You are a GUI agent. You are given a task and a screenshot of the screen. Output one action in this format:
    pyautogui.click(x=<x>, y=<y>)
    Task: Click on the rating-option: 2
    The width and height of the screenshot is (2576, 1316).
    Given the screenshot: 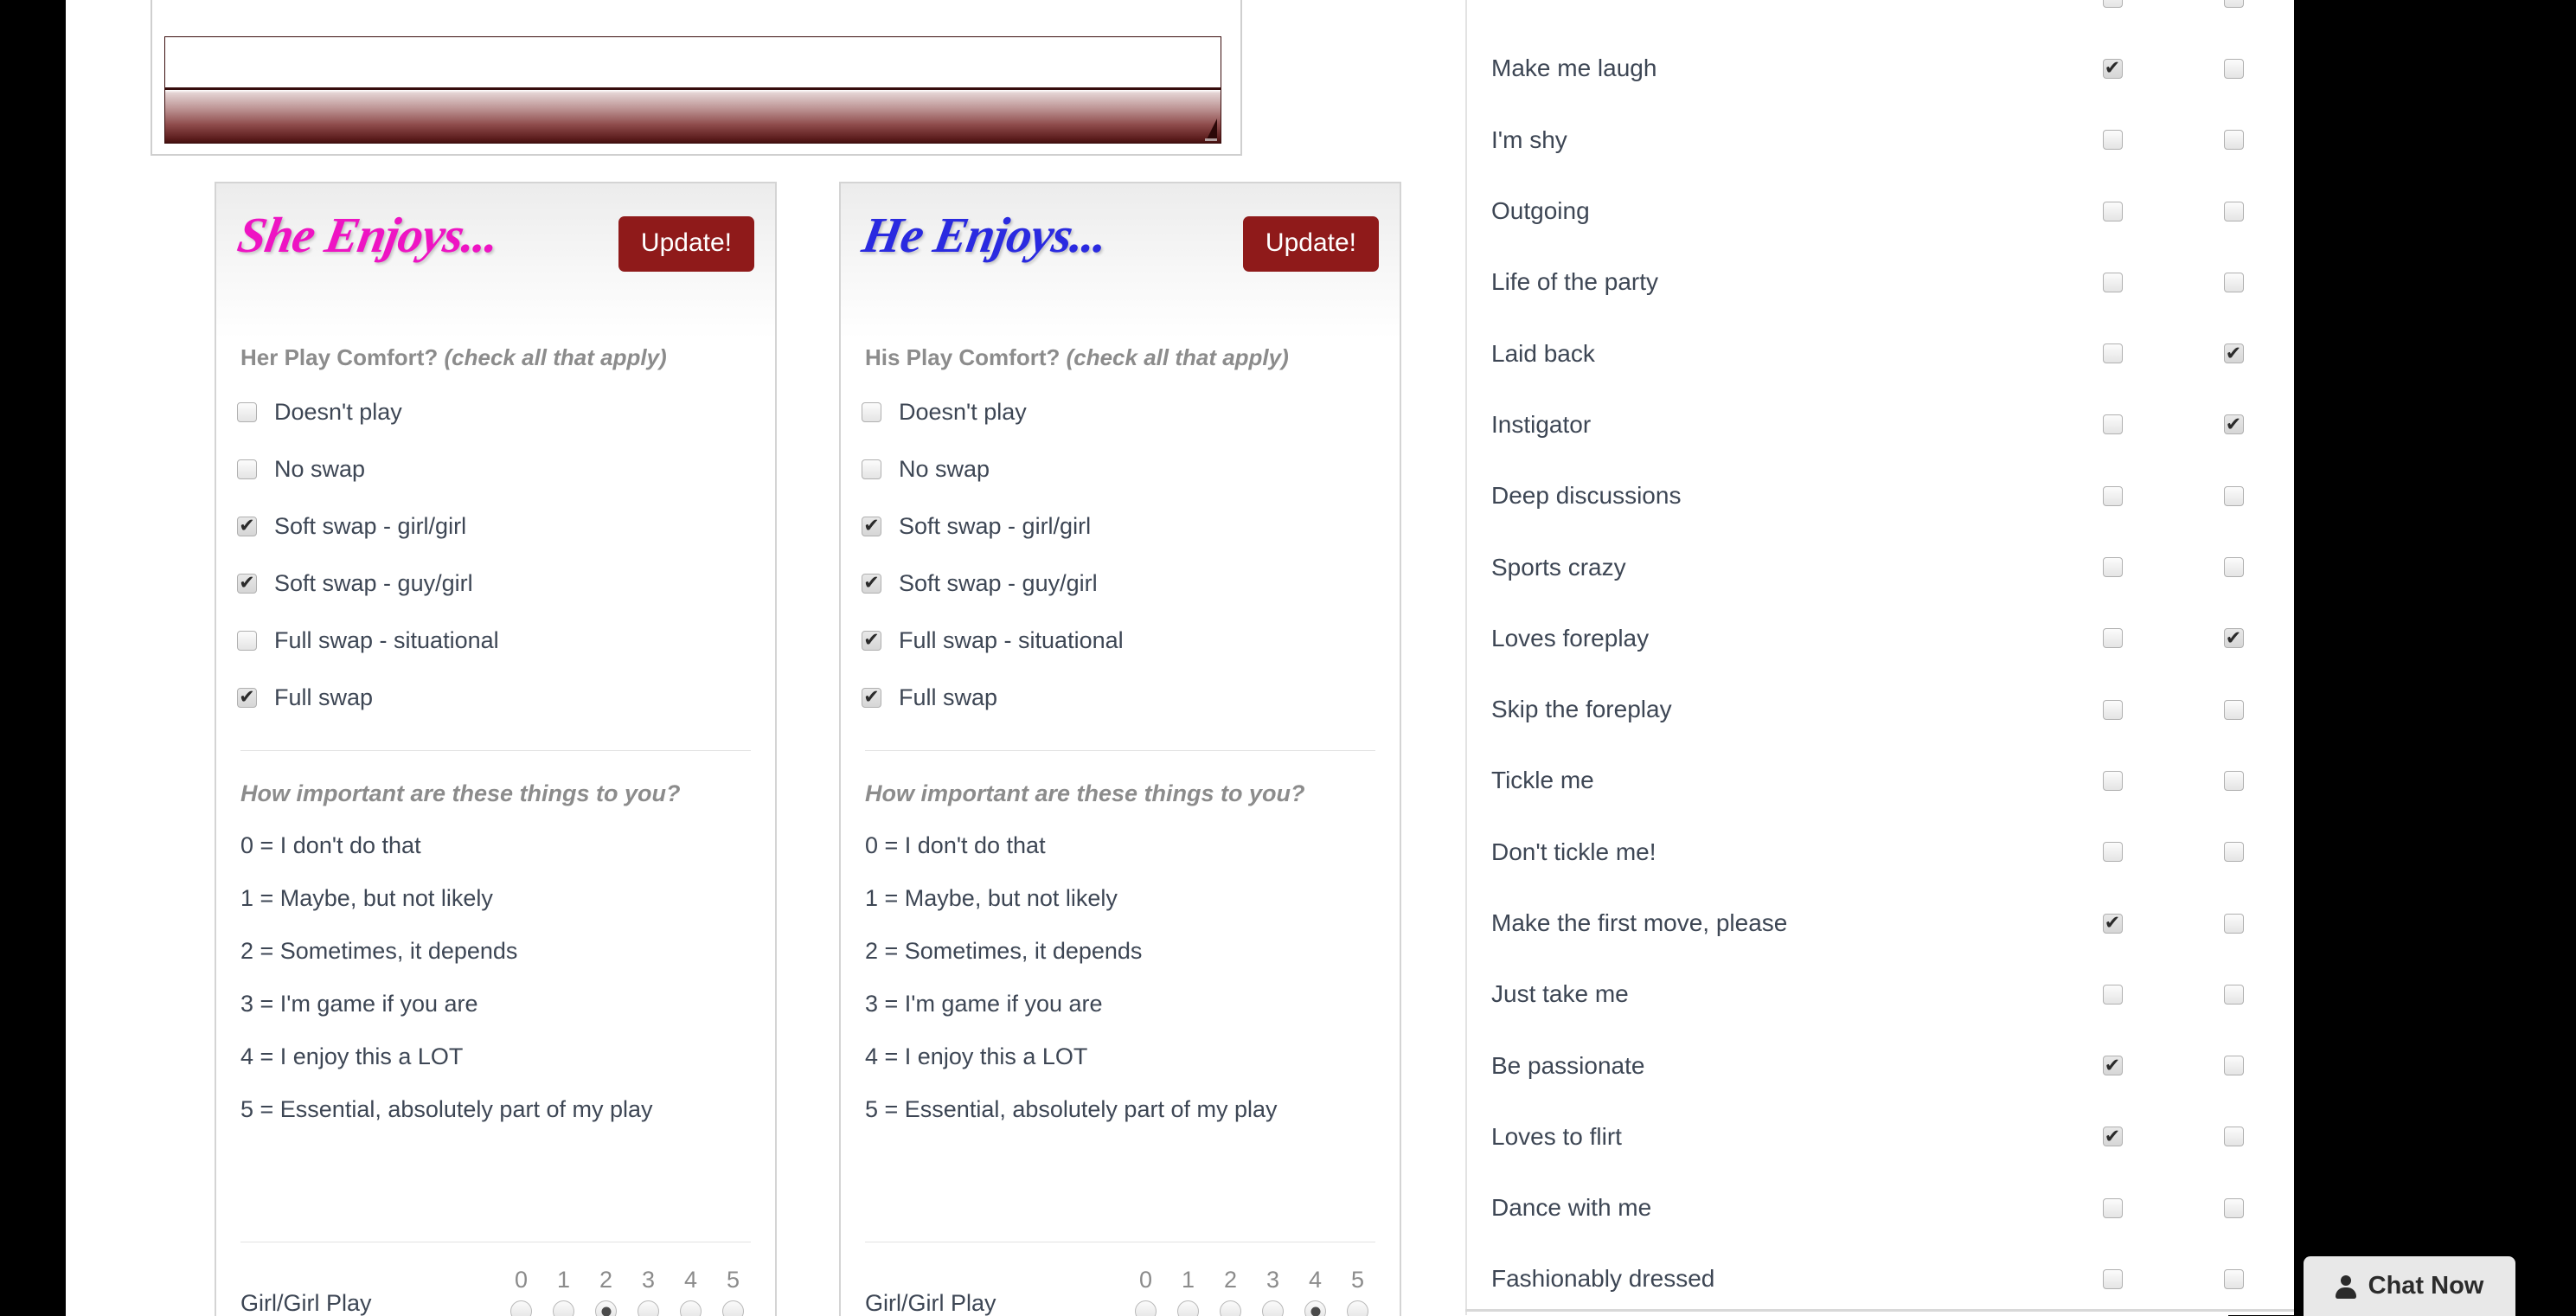 What is the action you would take?
    pyautogui.click(x=606, y=1292)
    